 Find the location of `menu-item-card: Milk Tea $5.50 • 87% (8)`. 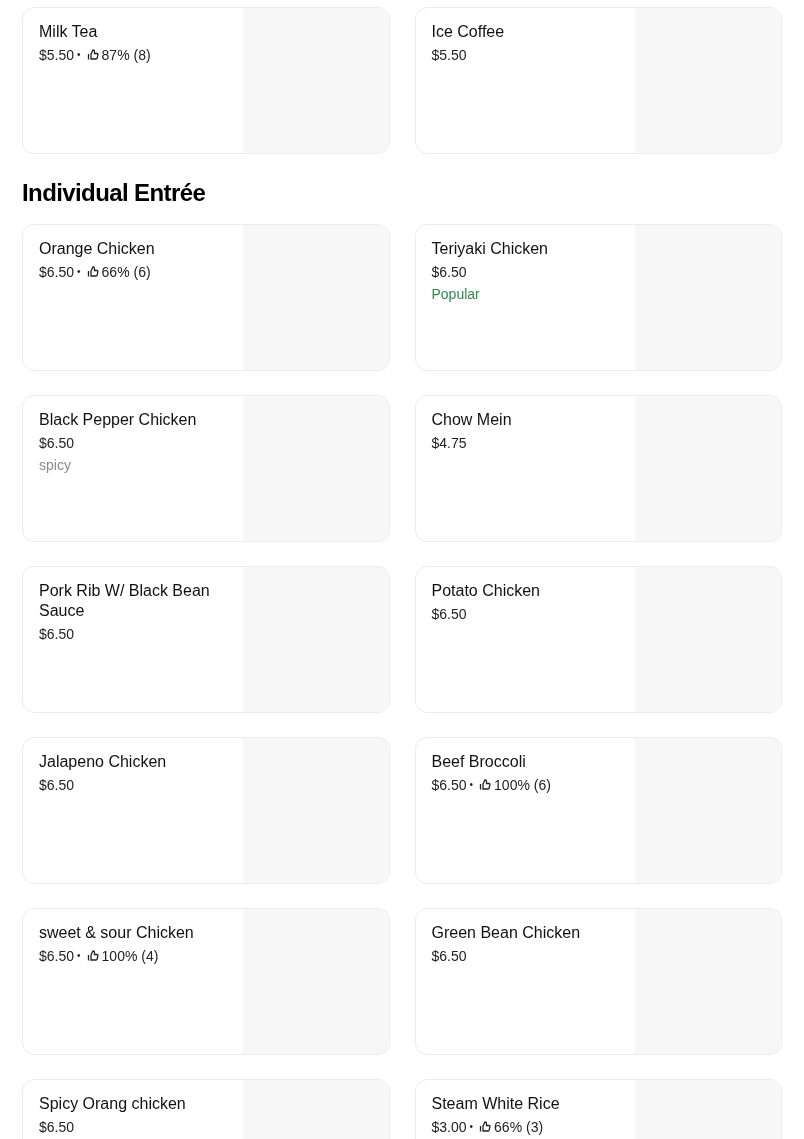

menu-item-card: Milk Tea $5.50 • 87% (8) is located at coordinates (206, 80).